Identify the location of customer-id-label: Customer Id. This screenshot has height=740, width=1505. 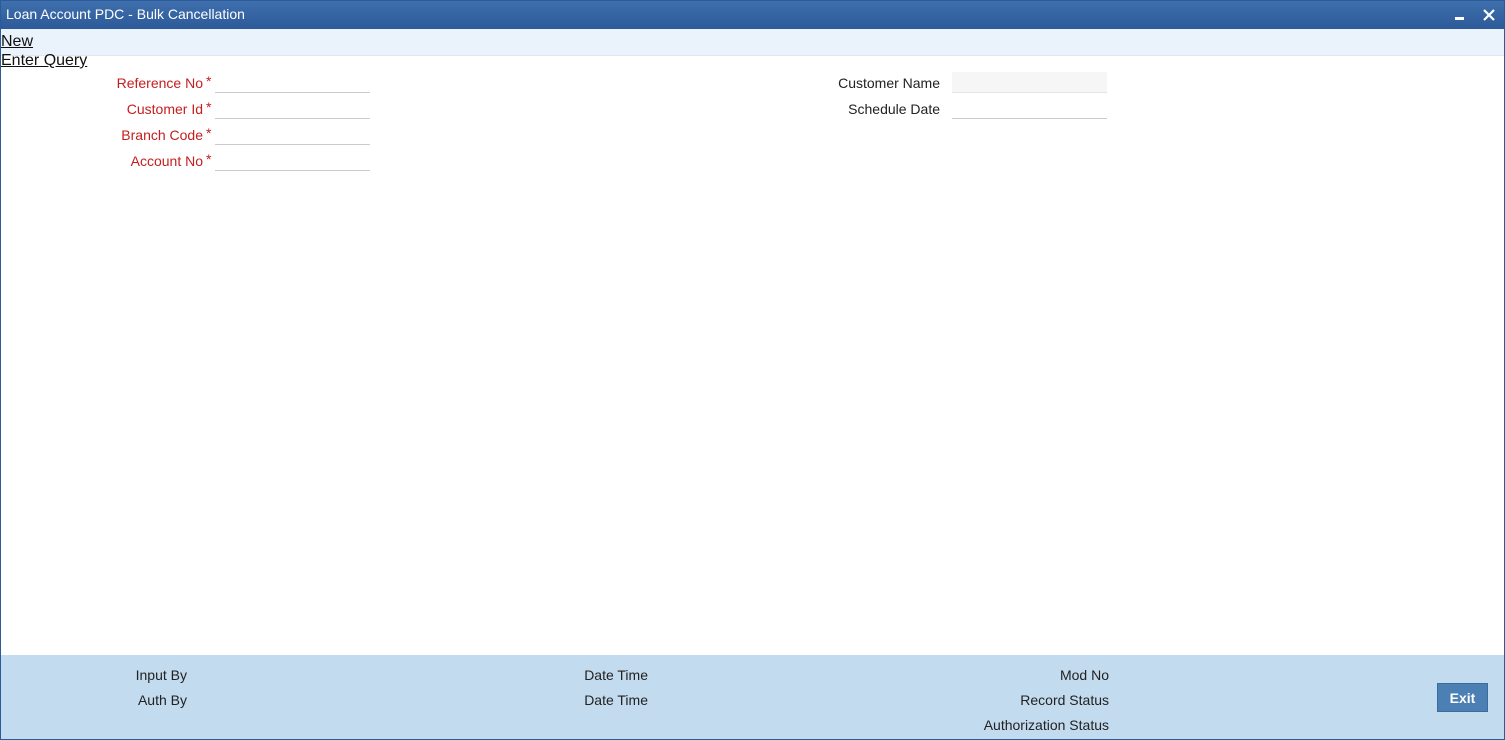
(164, 109).